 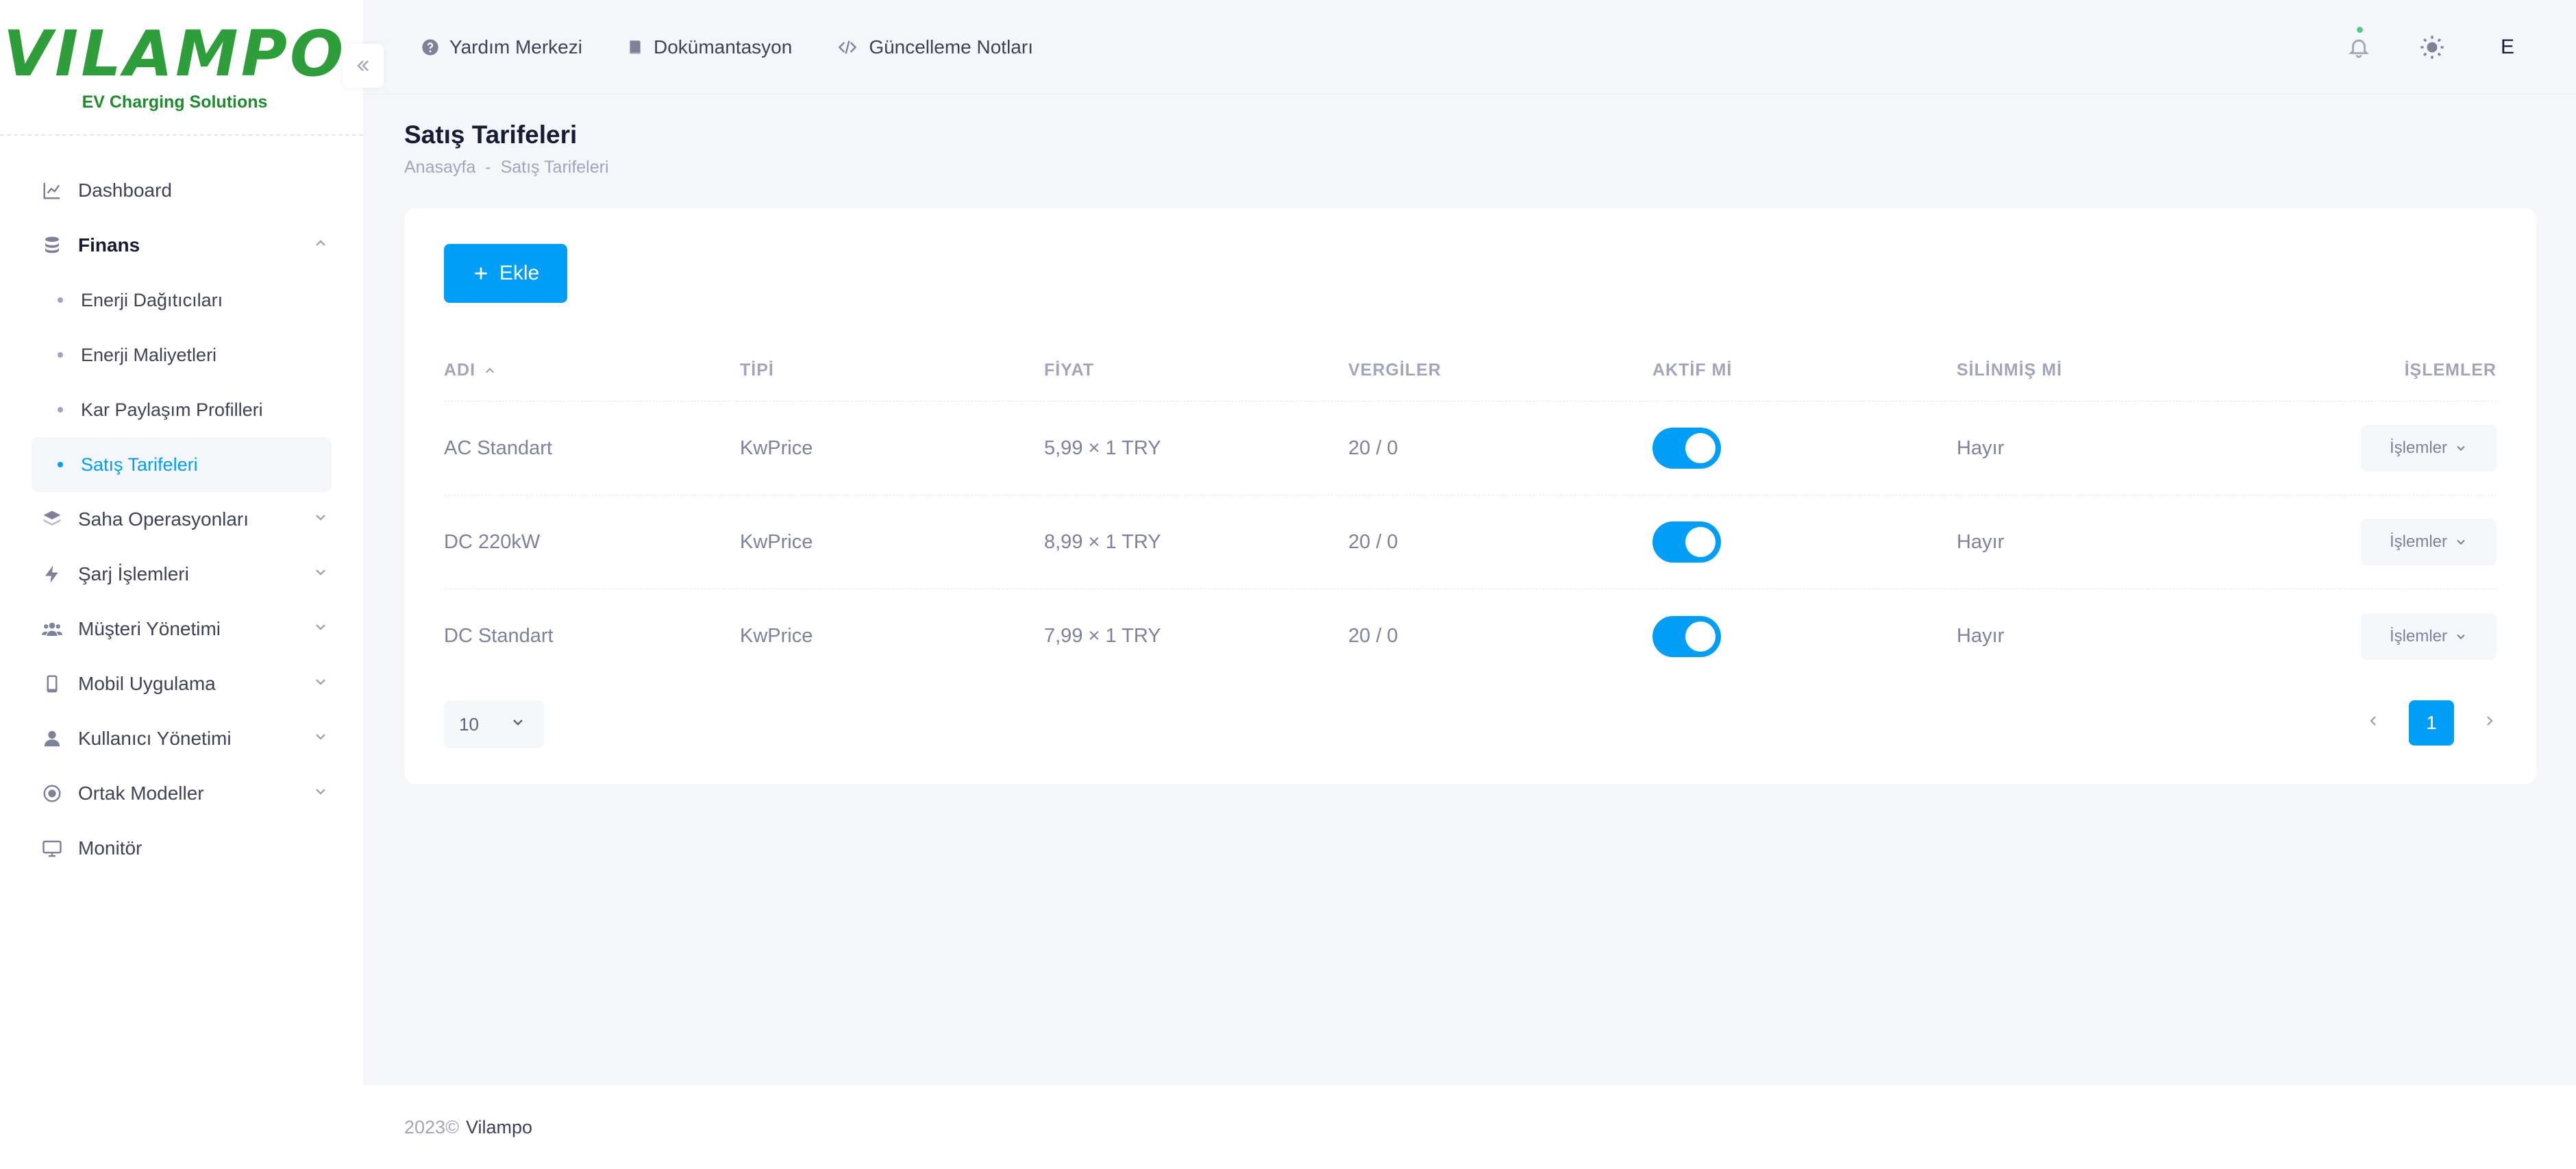 What do you see at coordinates (635, 48) in the screenshot?
I see `book-icon` at bounding box center [635, 48].